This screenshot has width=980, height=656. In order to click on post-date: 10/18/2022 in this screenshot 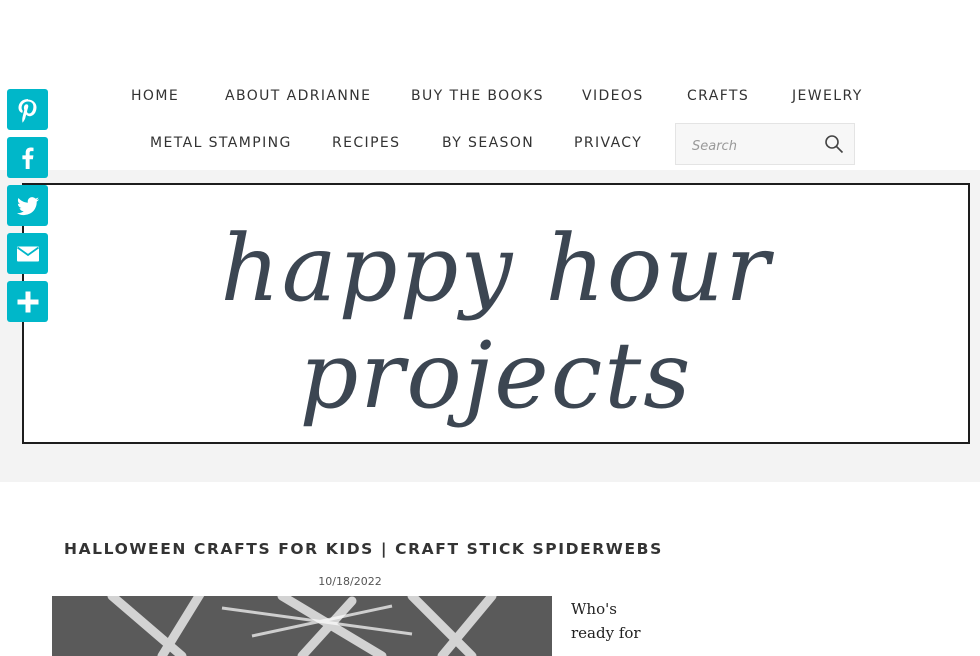, I will do `click(350, 581)`.